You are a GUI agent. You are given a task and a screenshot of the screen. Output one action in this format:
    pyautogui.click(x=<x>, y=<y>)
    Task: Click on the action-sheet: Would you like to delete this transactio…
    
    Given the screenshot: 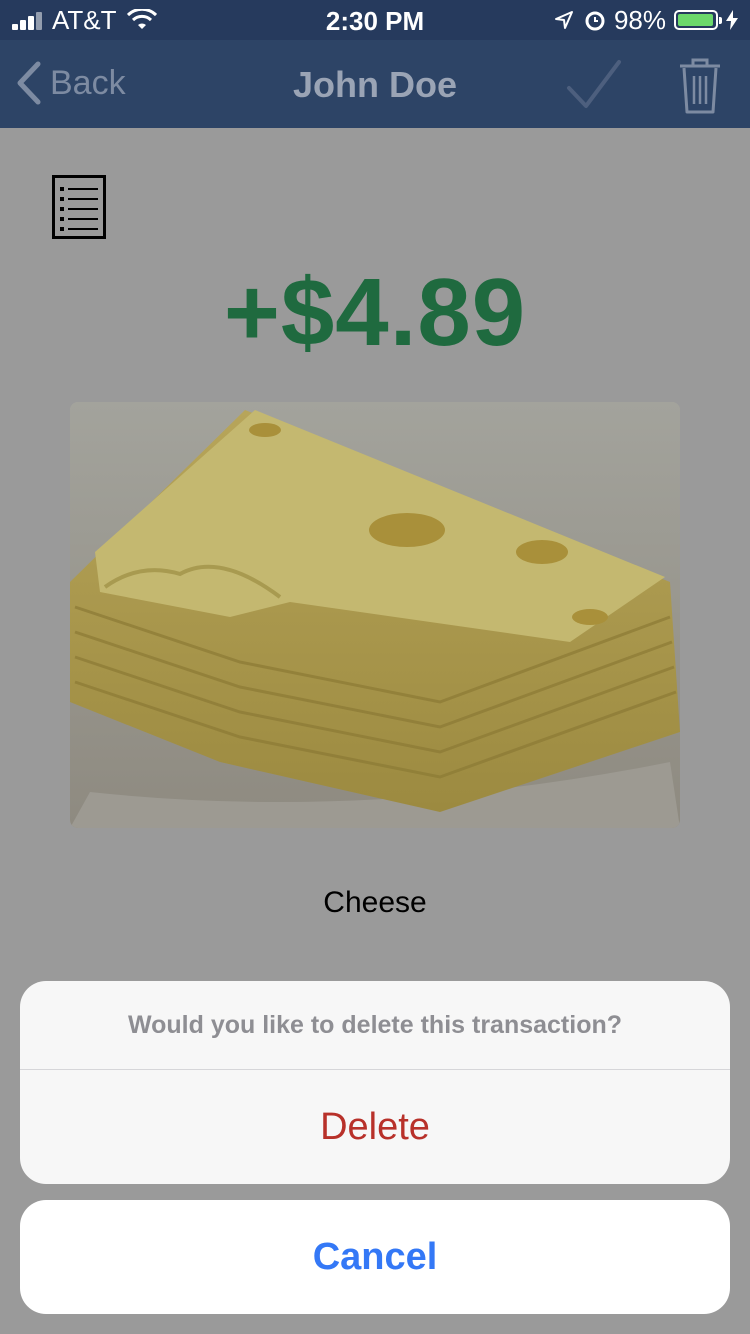 What is the action you would take?
    pyautogui.click(x=375, y=1082)
    